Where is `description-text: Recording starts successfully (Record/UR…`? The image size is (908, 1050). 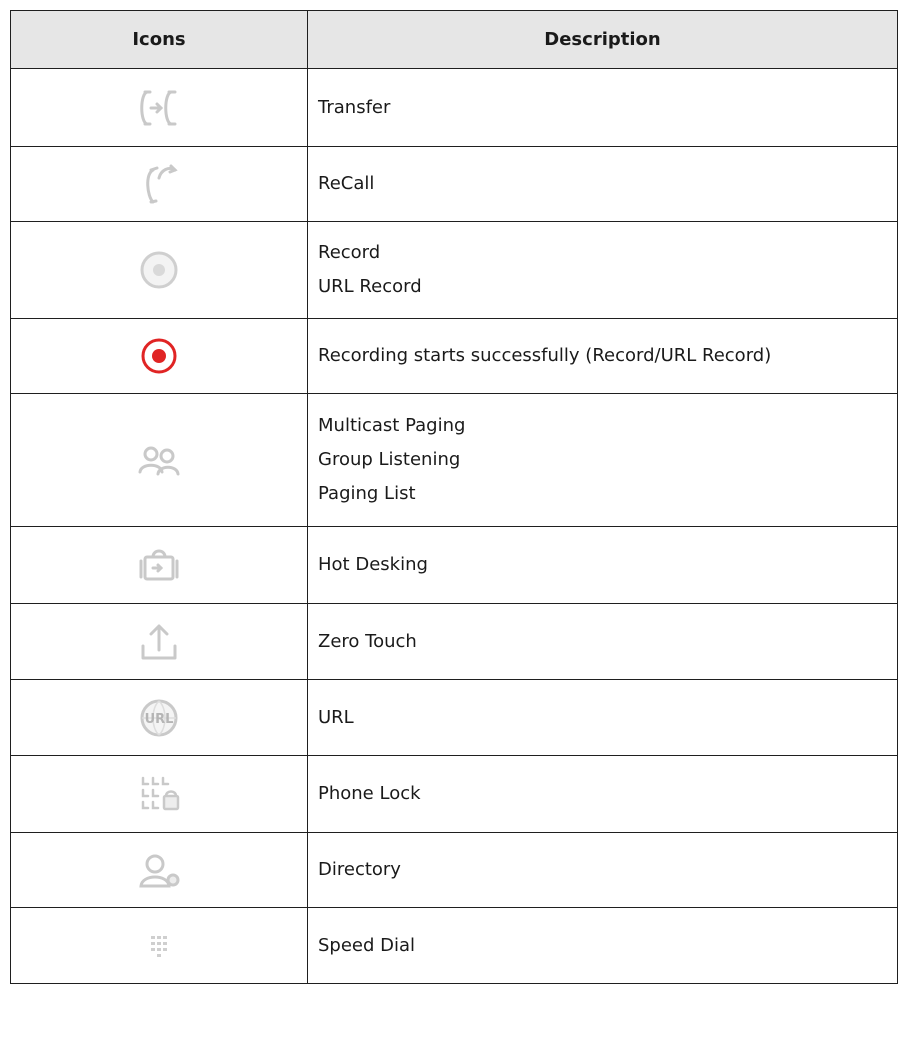
description-text: Recording starts successfully (Record/UR… is located at coordinates (545, 355).